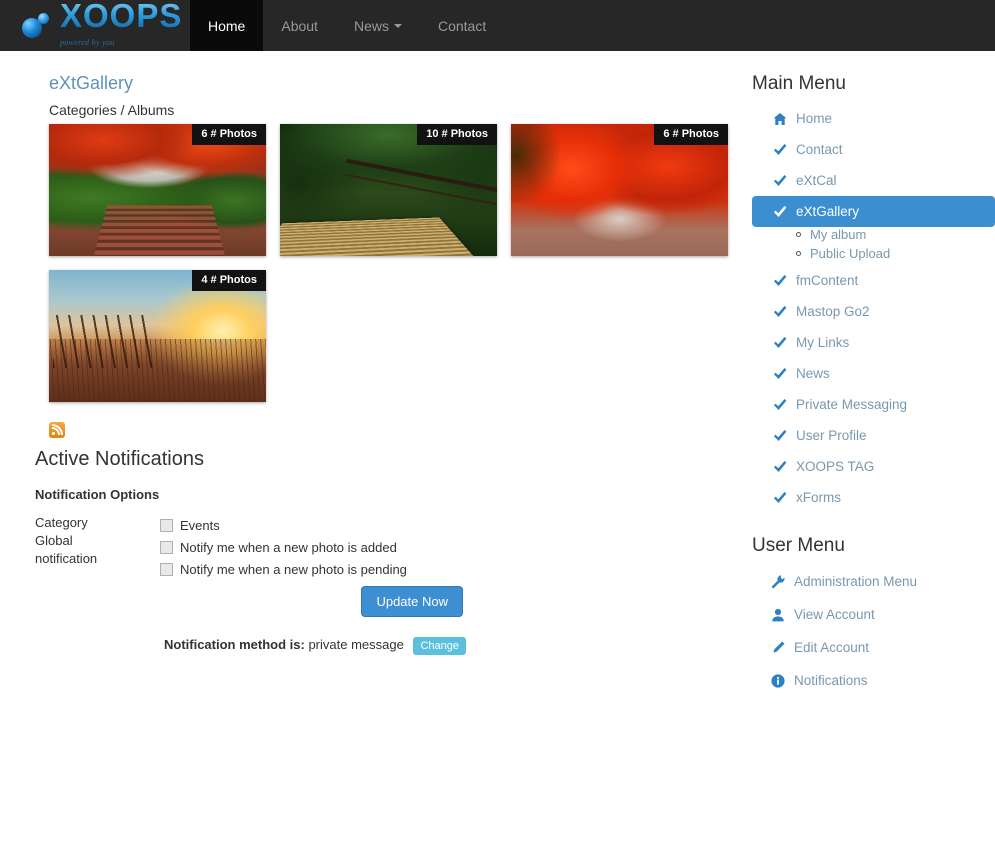  What do you see at coordinates (57, 430) in the screenshot?
I see `rss-feed-icon` at bounding box center [57, 430].